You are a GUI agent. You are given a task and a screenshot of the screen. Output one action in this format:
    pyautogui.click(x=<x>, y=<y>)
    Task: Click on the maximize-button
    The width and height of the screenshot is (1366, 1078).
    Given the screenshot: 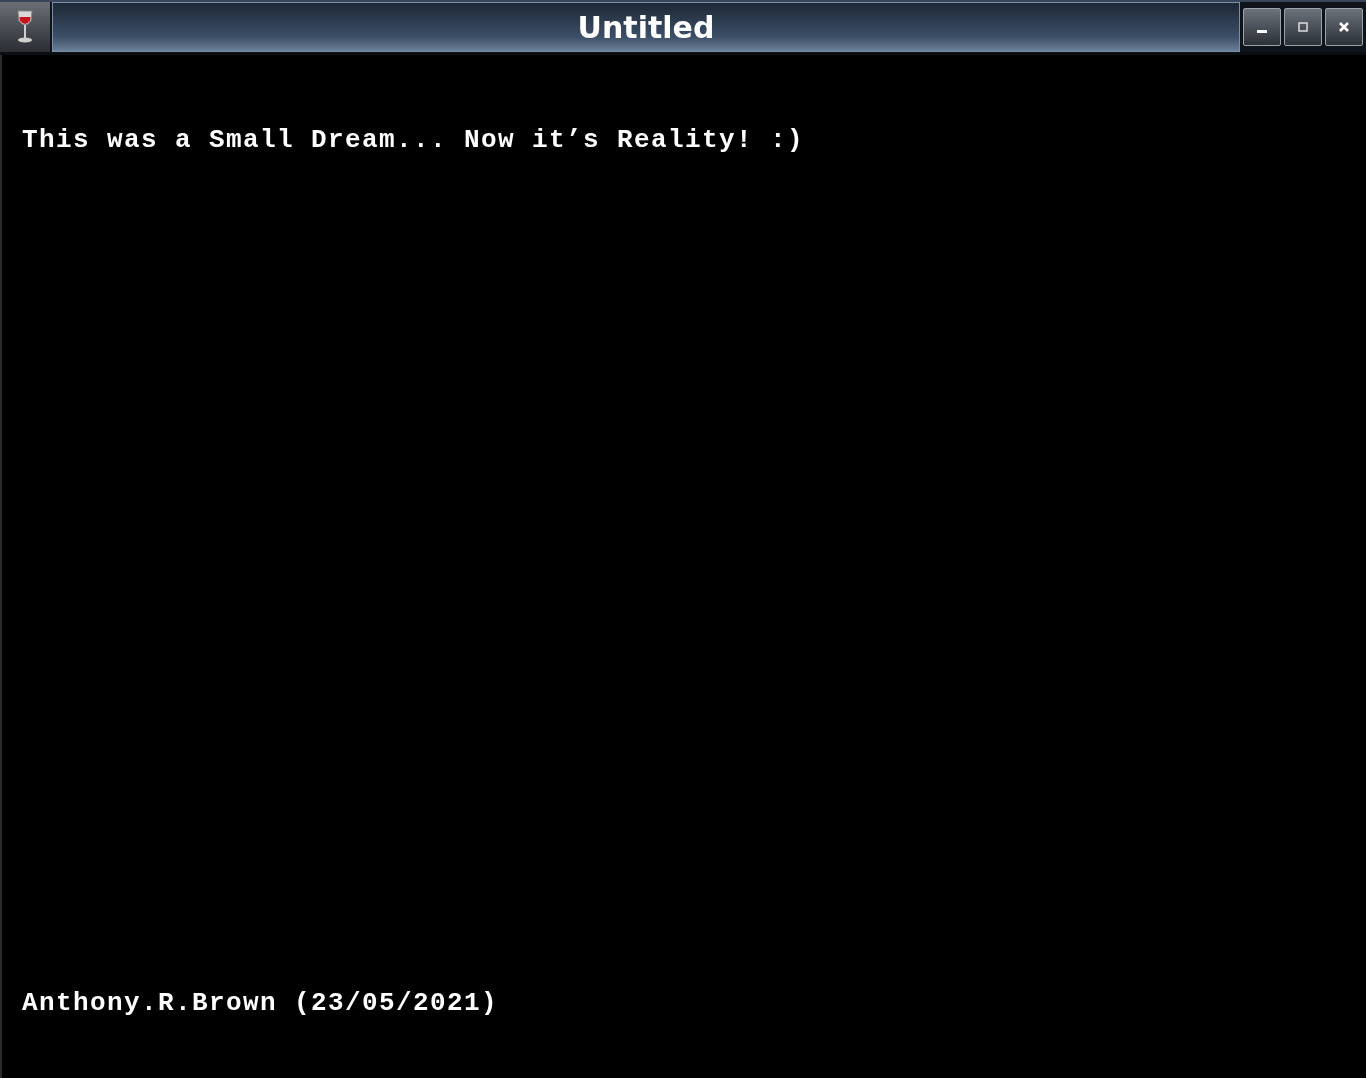 What is the action you would take?
    pyautogui.click(x=1303, y=27)
    